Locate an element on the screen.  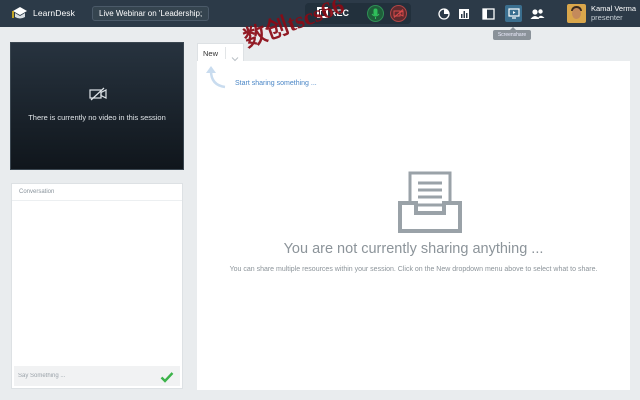
screenshare-icon is located at coordinates (513, 13).